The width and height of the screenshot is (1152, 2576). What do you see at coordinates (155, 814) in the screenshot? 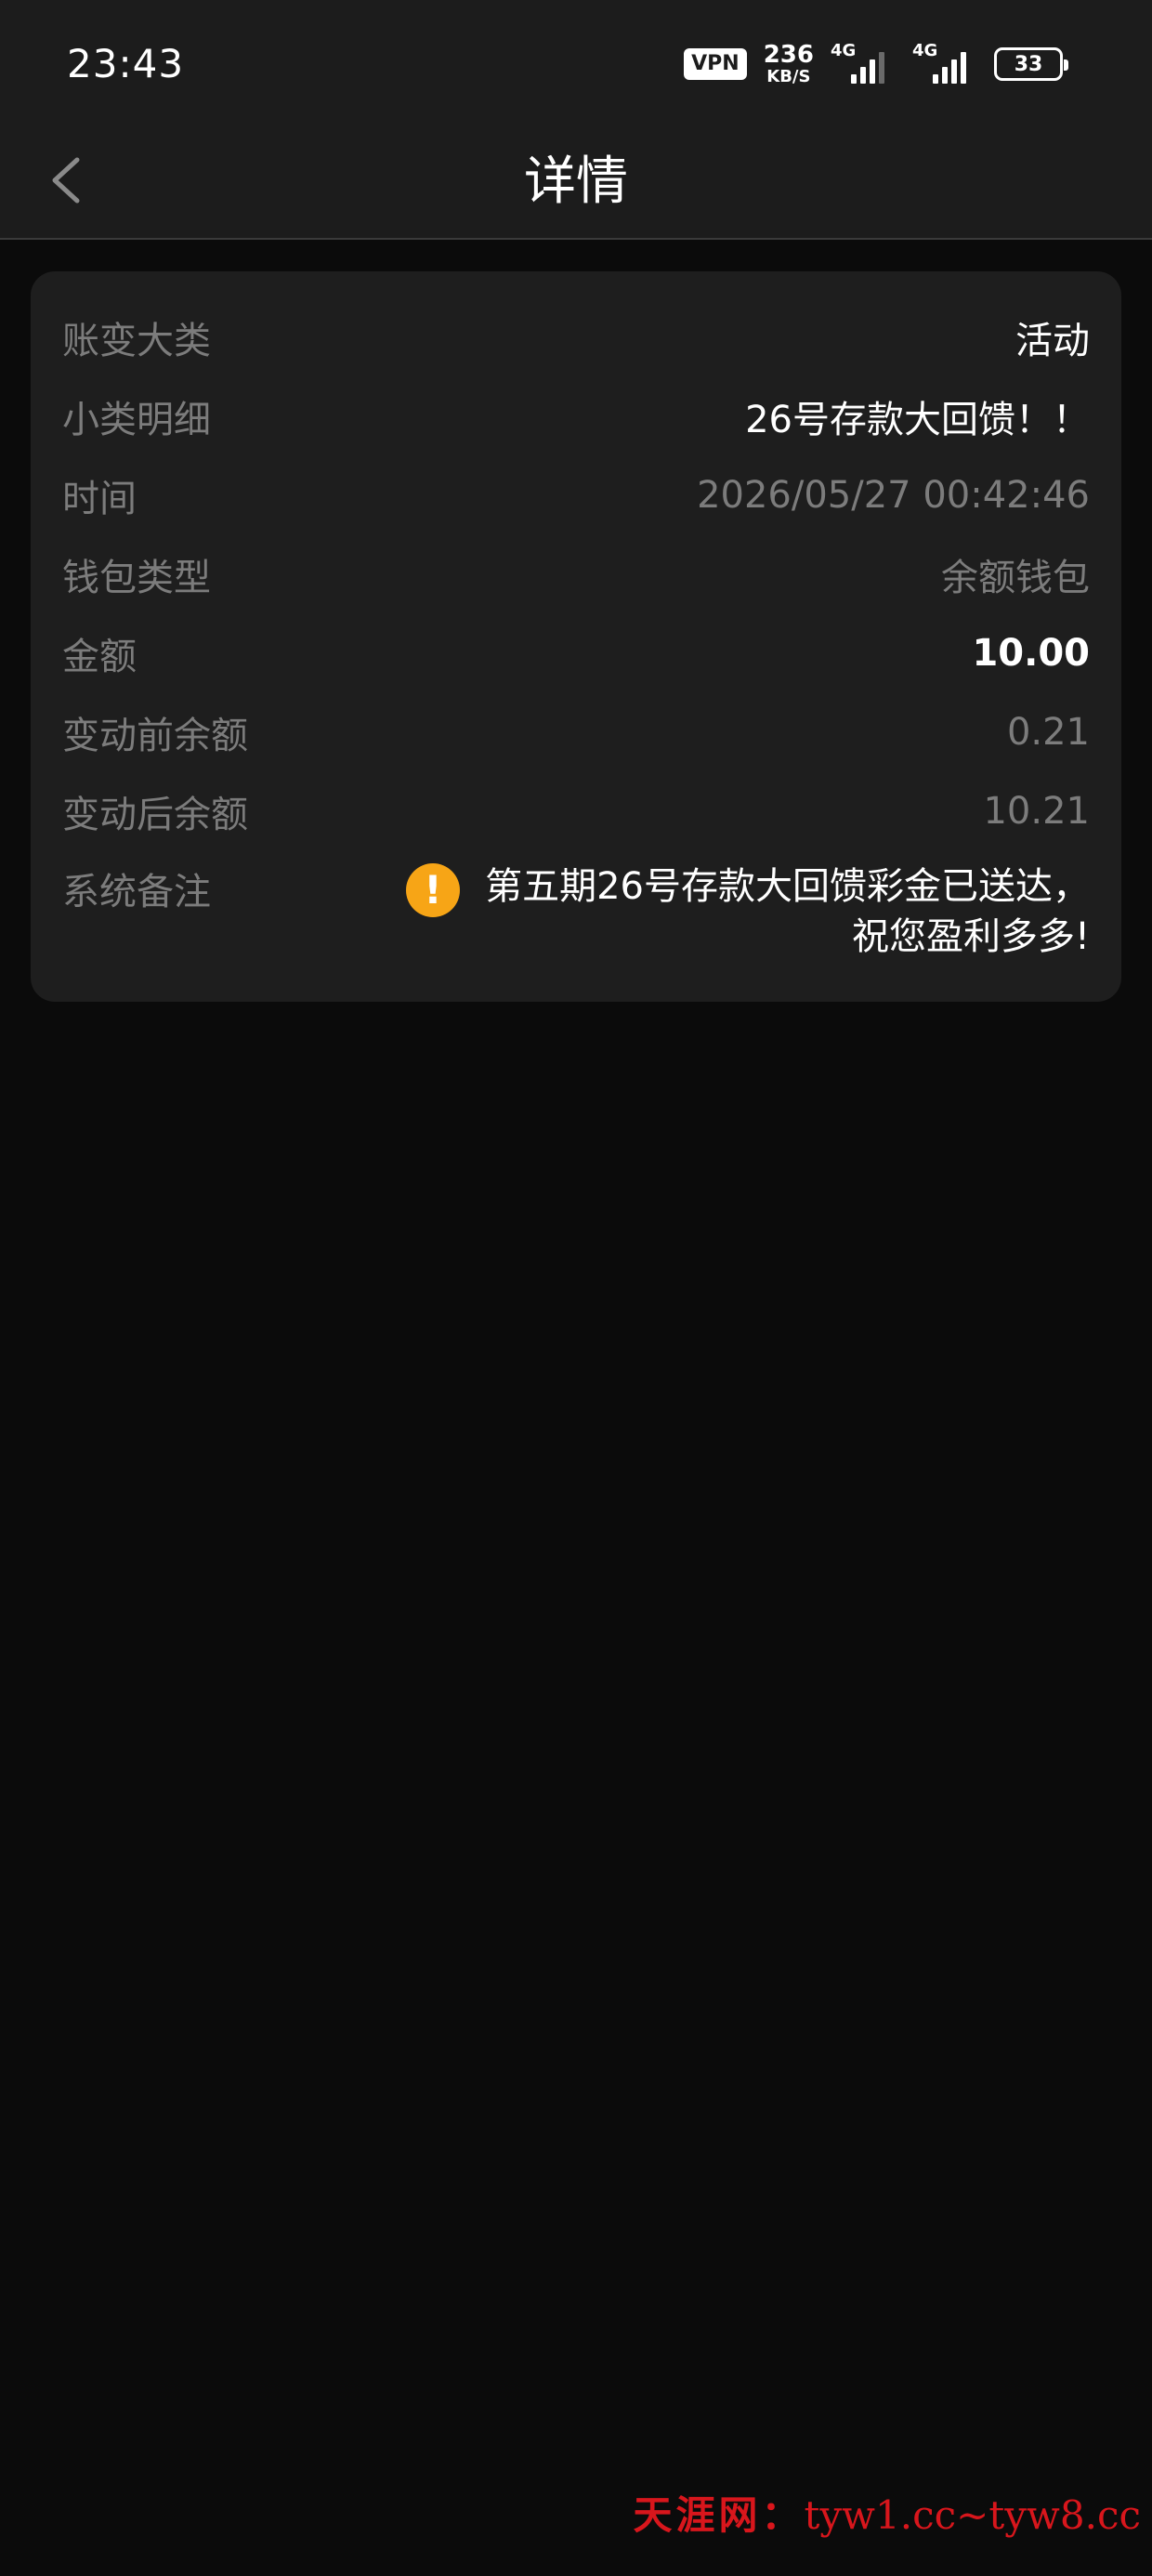
I see `detail-label: 变动后余额` at bounding box center [155, 814].